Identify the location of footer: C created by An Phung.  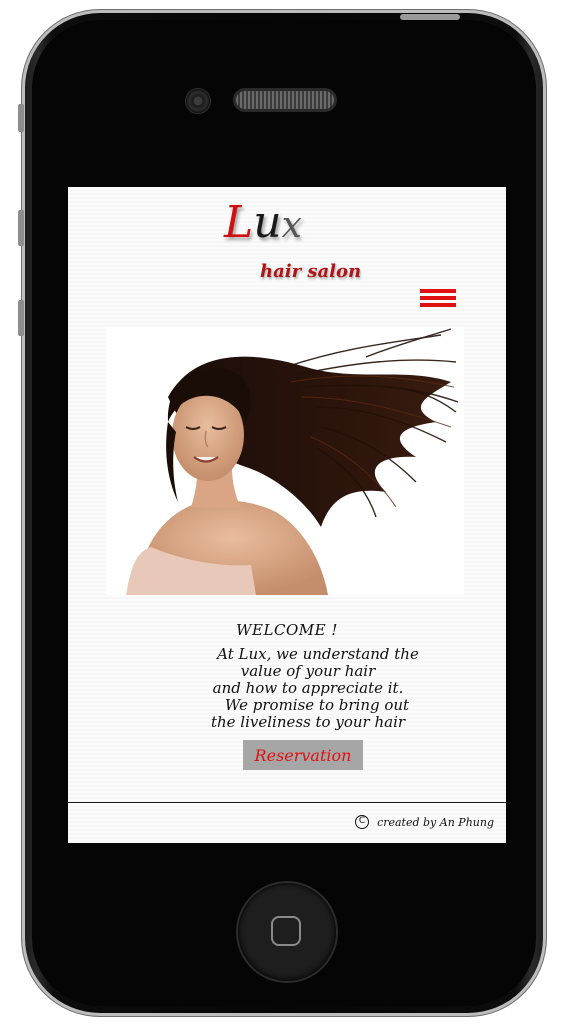
(424, 822).